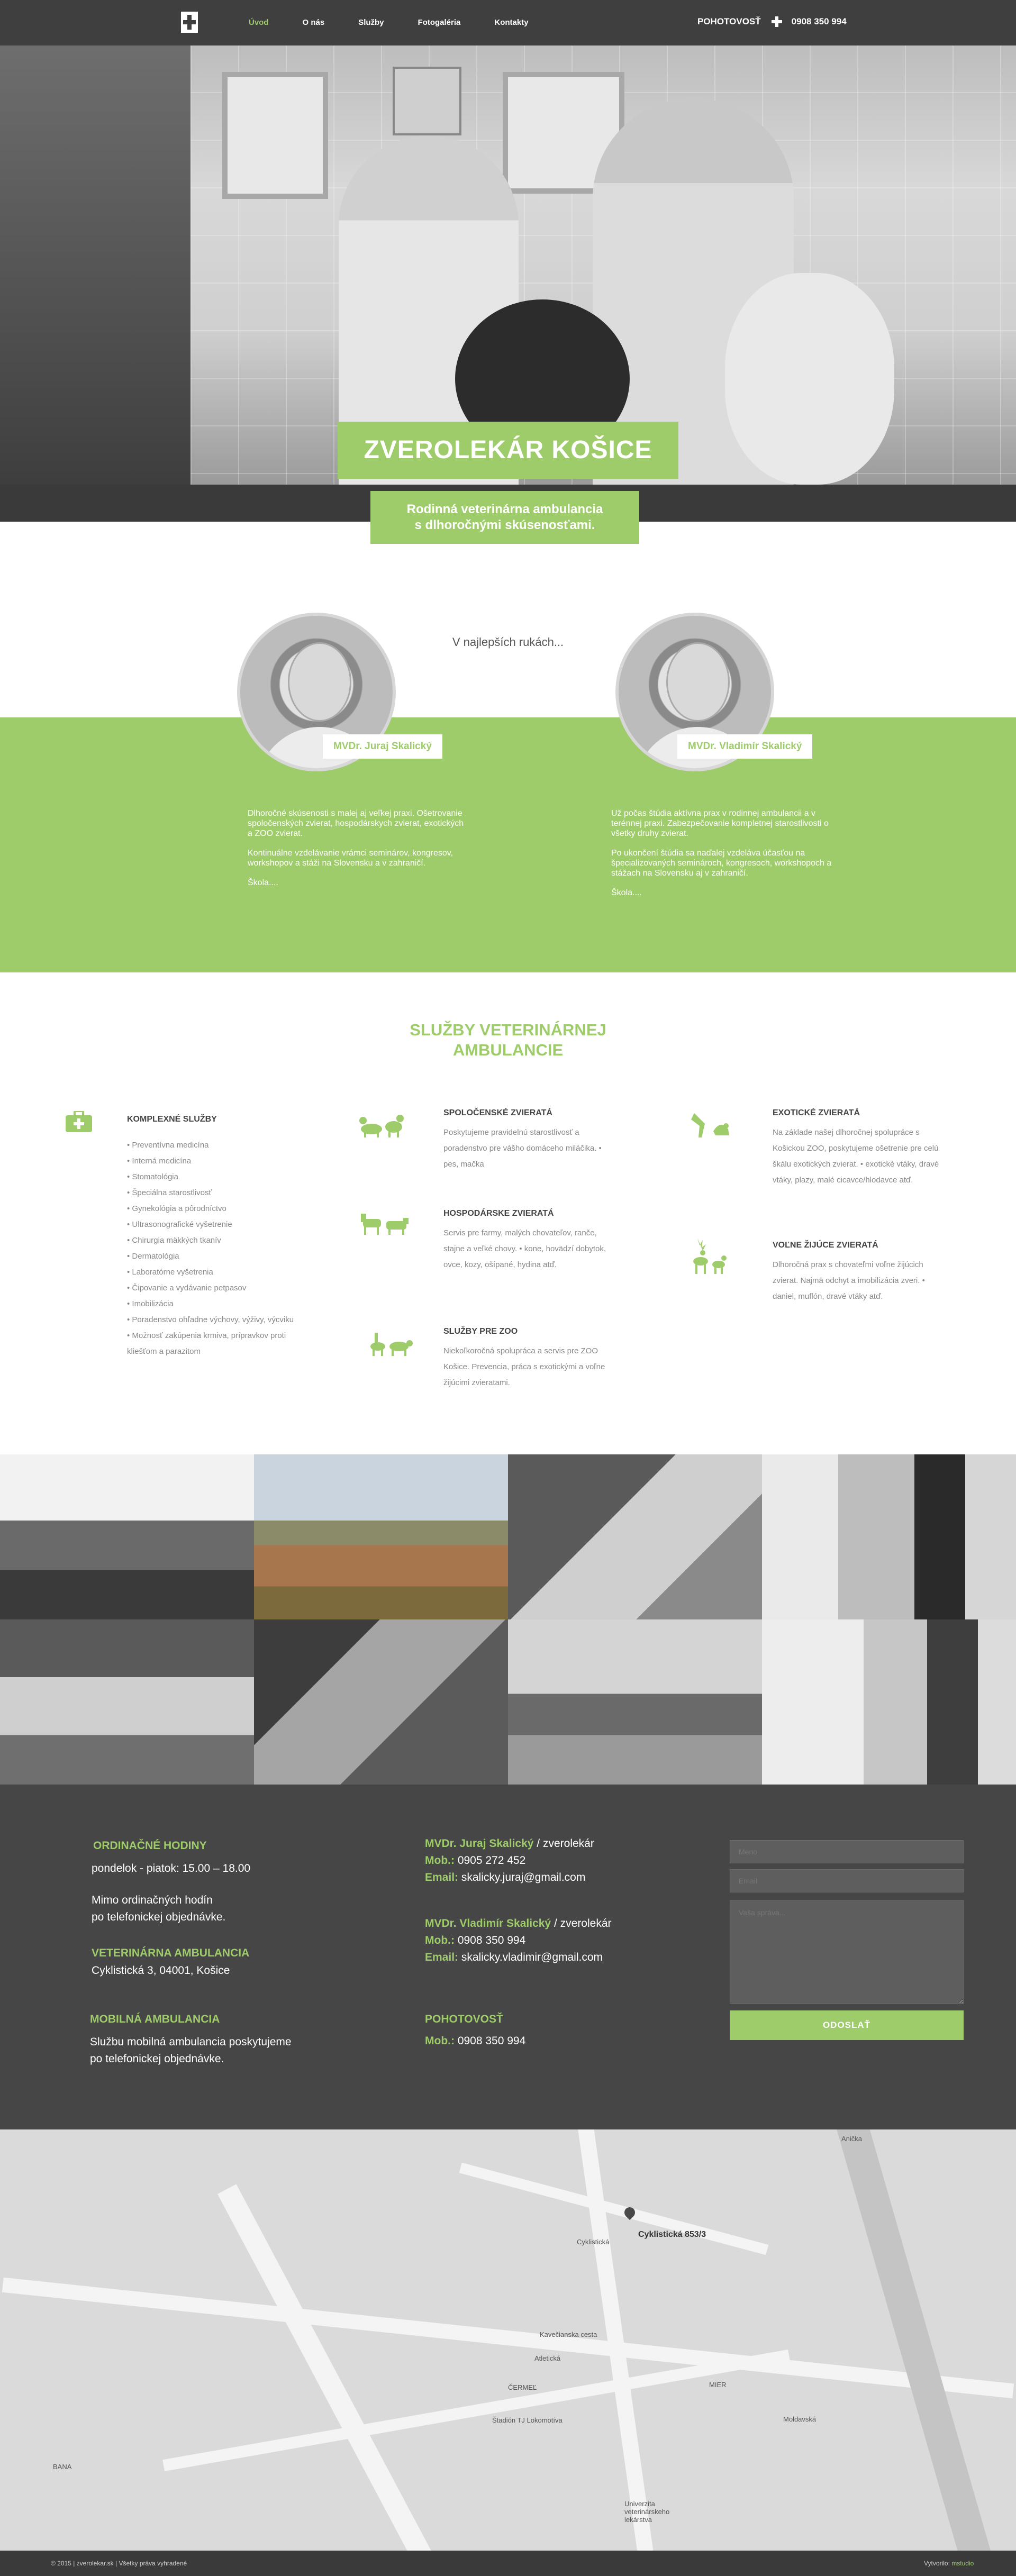 The image size is (1016, 2576). I want to click on map-label-street: Atletická, so click(547, 2358).